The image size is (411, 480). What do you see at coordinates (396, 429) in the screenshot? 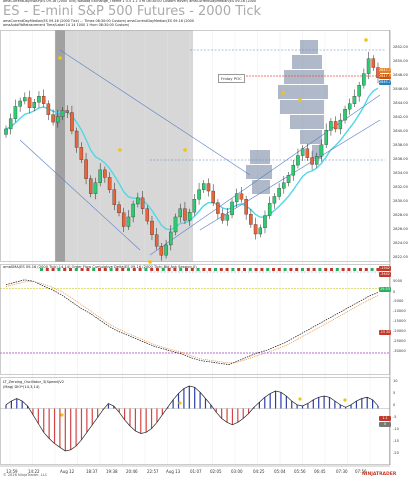
I see `y-tick: -10` at bounding box center [396, 429].